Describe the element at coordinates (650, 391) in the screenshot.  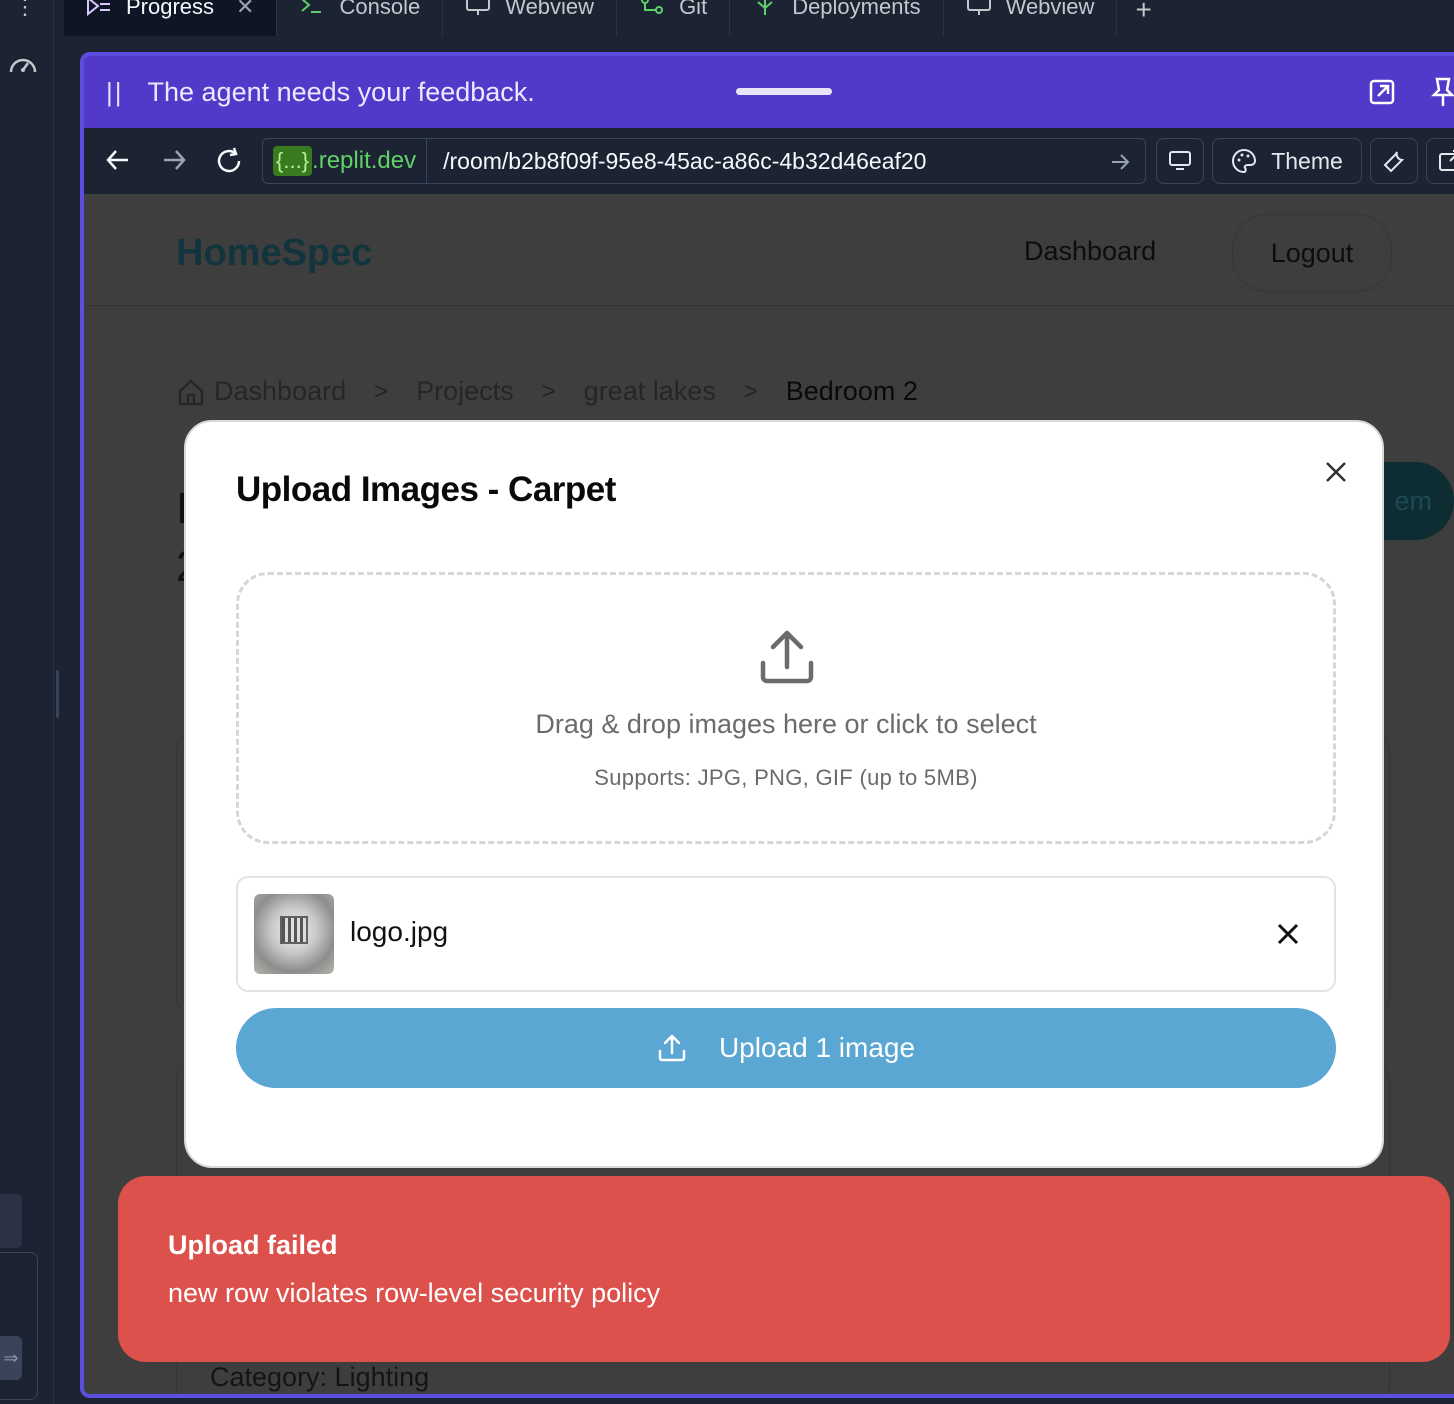
I see `breadcrumb-project: great lakes` at that location.